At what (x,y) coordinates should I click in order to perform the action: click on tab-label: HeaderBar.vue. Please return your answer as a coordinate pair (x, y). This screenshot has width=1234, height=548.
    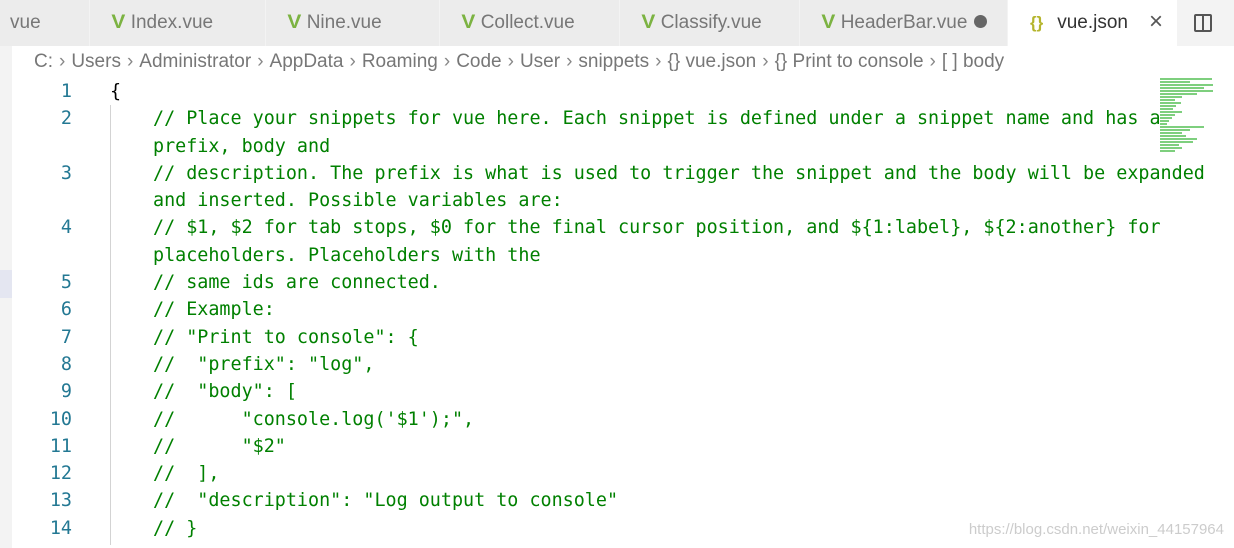
    Looking at the image, I should click on (904, 22).